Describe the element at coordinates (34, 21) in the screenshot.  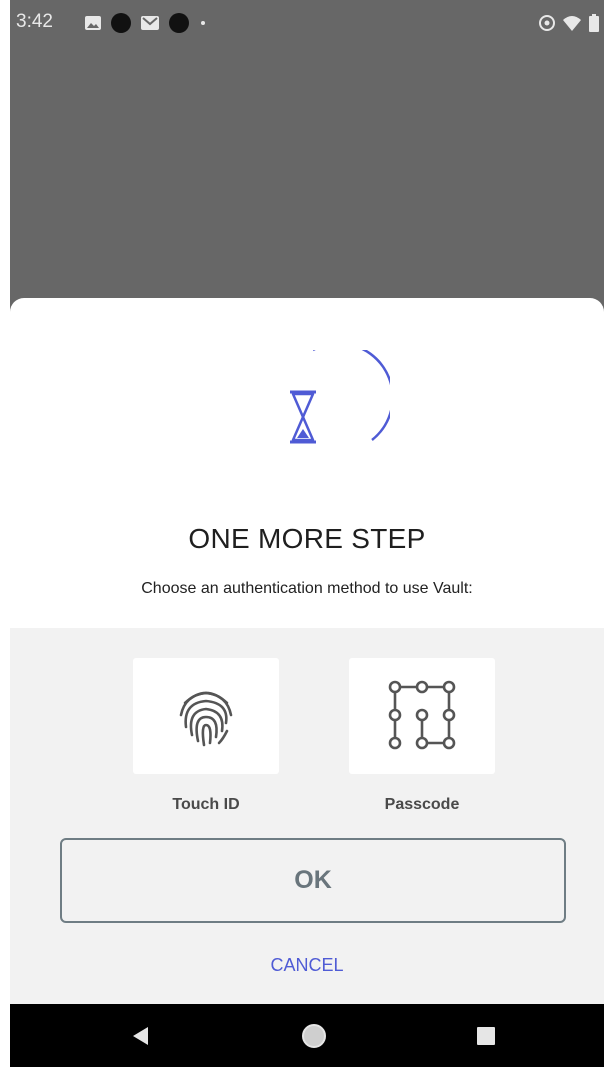
I see `status-time: 3:42` at that location.